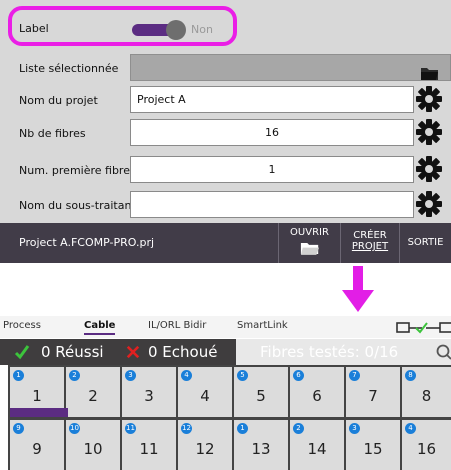  Describe the element at coordinates (100, 327) in the screenshot. I see `tab-cable: Cable` at that location.